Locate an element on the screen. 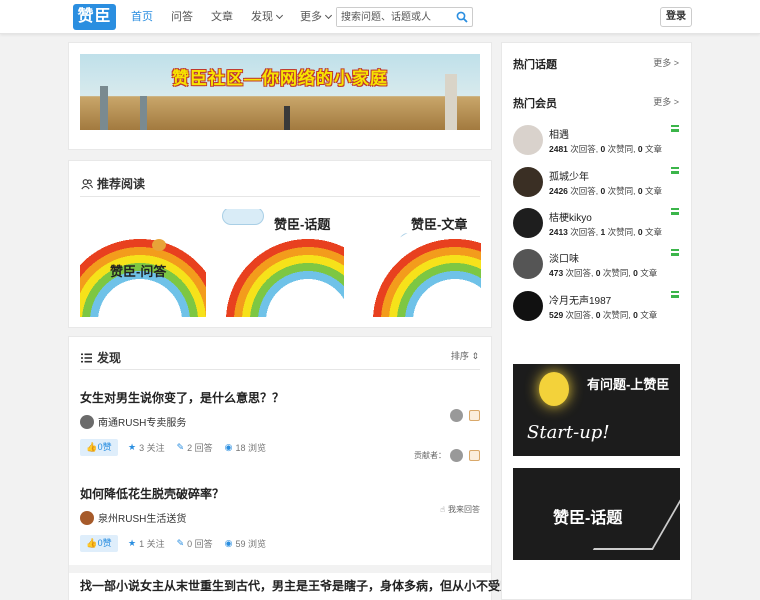 The image size is (760, 600). view-count: ◉ 18 浏览 is located at coordinates (245, 447).